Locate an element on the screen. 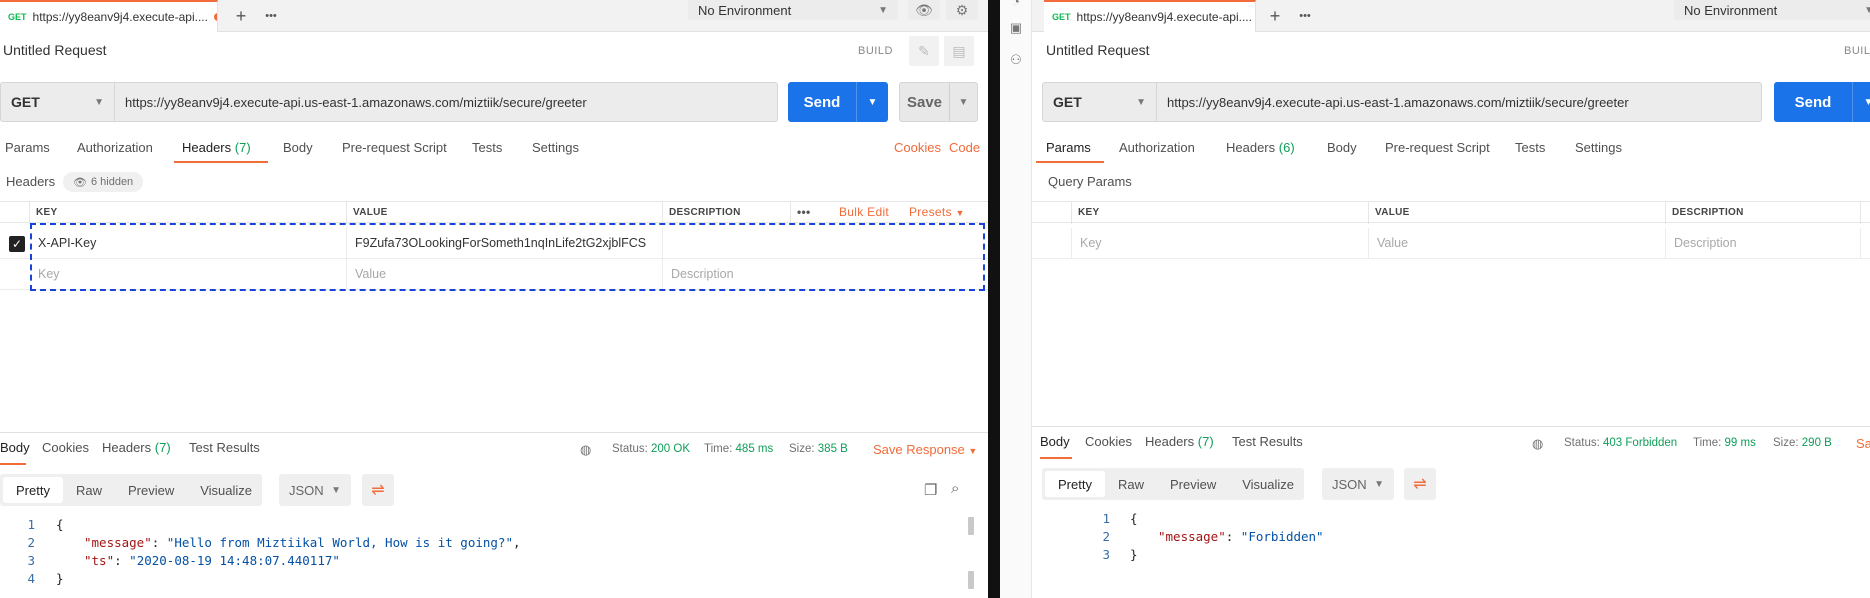 This screenshot has height=598, width=1870. tab-headers: Headers (7) is located at coordinates (221, 148).